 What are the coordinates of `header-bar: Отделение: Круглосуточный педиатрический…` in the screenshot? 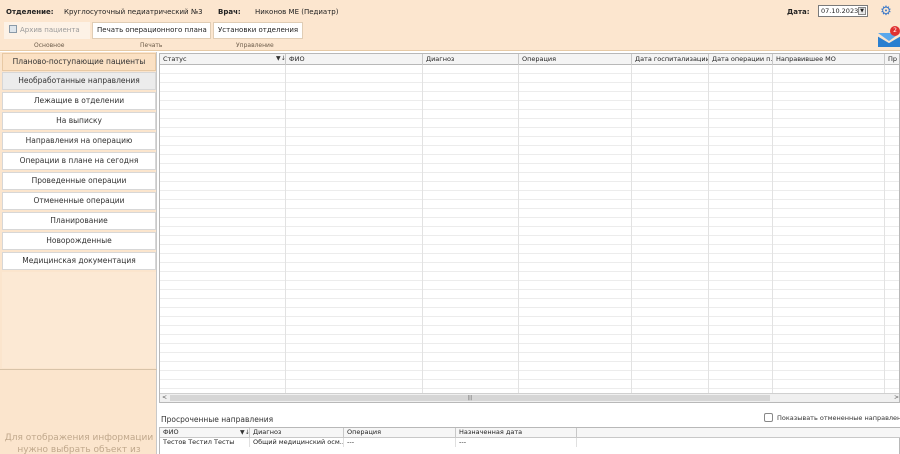 It's located at (450, 25).